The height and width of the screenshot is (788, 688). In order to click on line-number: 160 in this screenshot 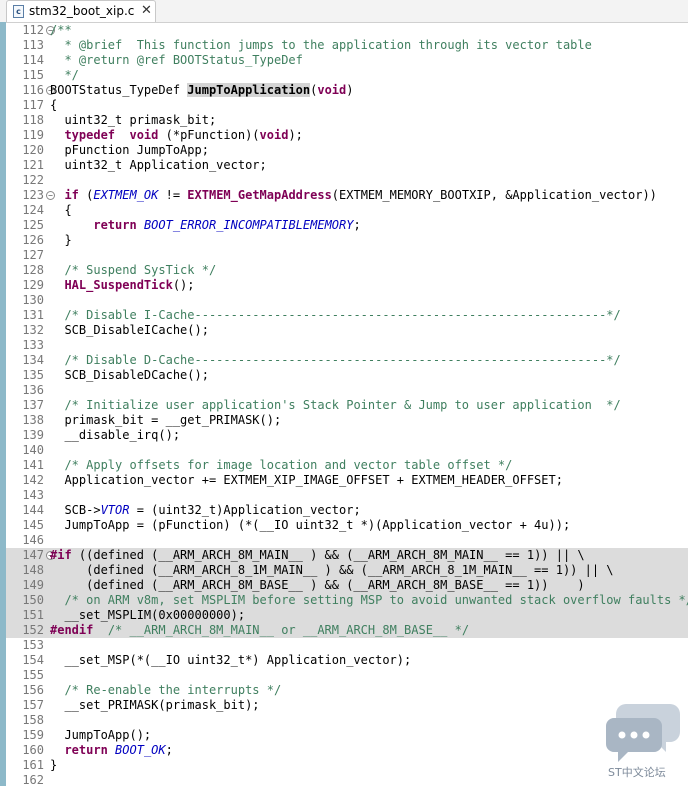, I will do `click(33, 750)`.